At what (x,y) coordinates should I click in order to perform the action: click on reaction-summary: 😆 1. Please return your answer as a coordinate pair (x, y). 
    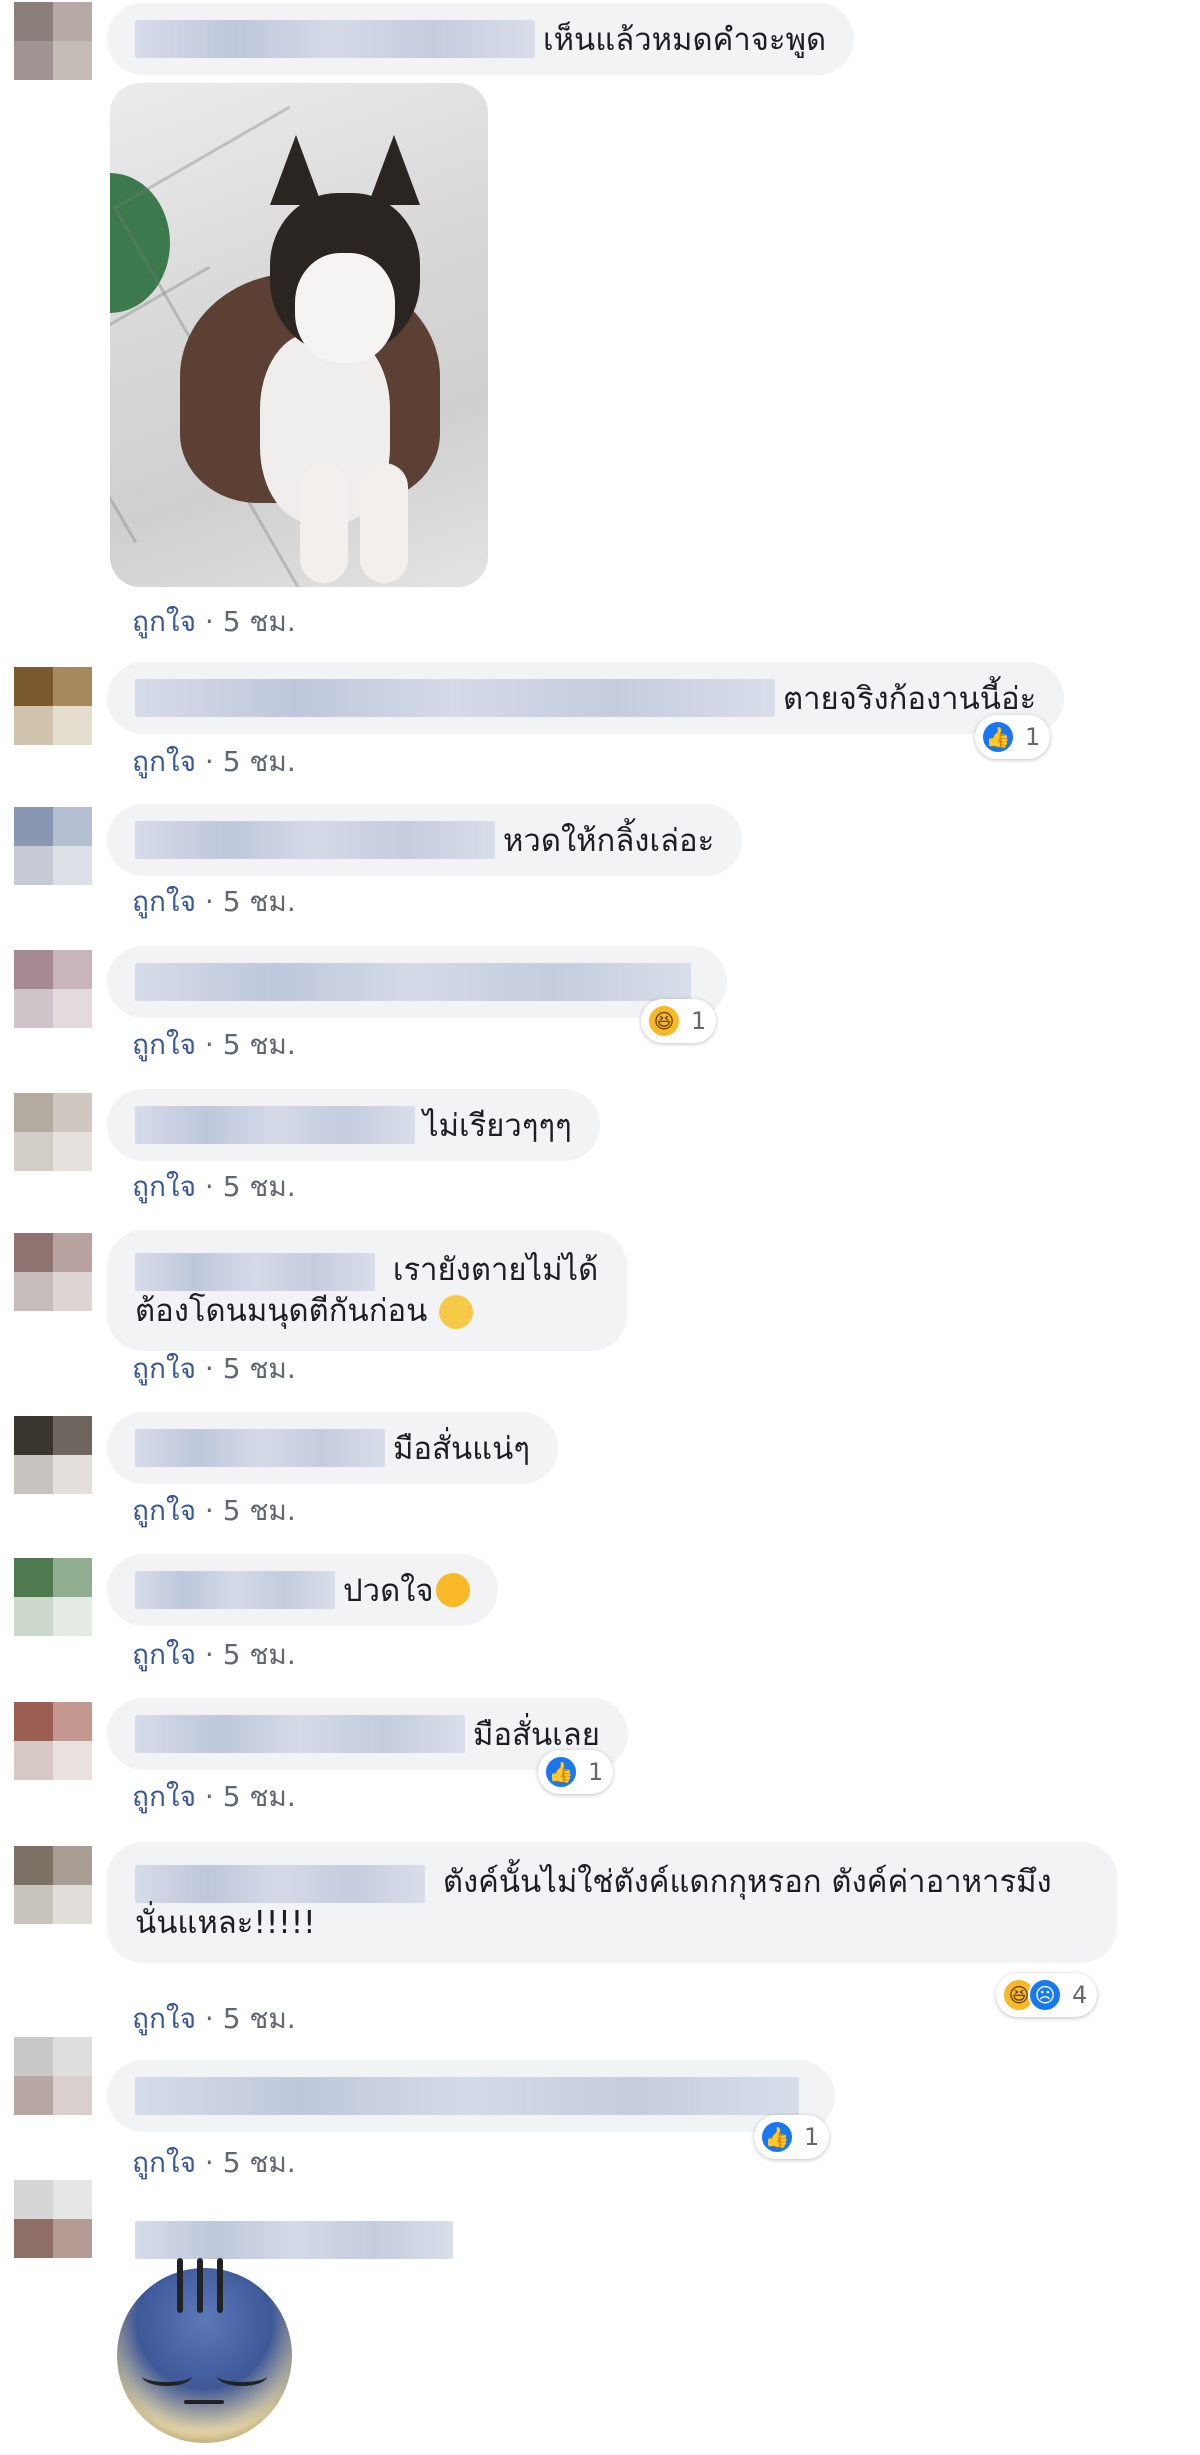
    Looking at the image, I should click on (679, 1021).